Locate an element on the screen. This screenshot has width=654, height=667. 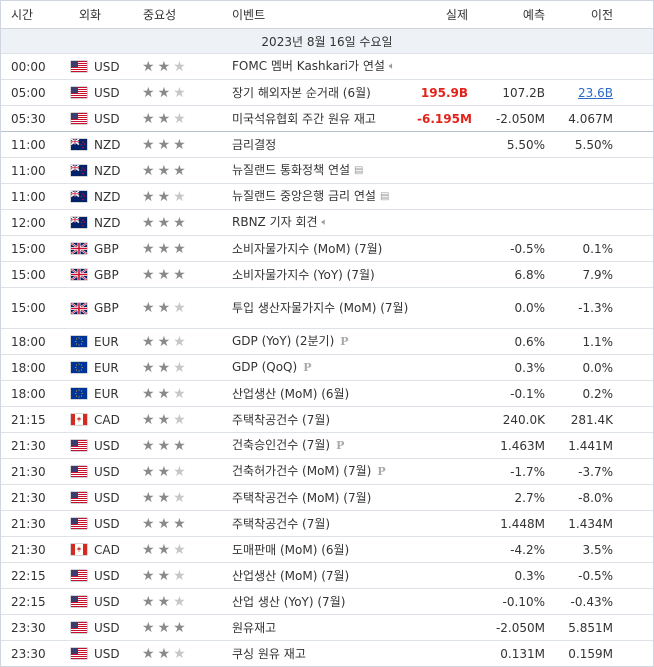
event-name-cell: 뉴질랜드 통화정책 연설 ▤ is located at coordinates (320, 170).